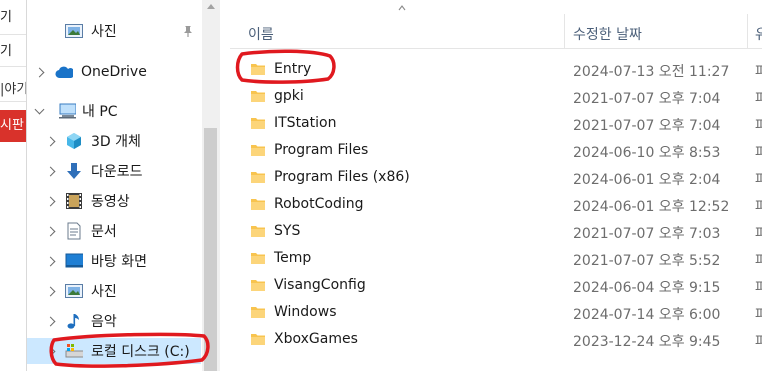 The width and height of the screenshot is (762, 371). I want to click on nav-item-downloads: 다운로드, so click(114, 171).